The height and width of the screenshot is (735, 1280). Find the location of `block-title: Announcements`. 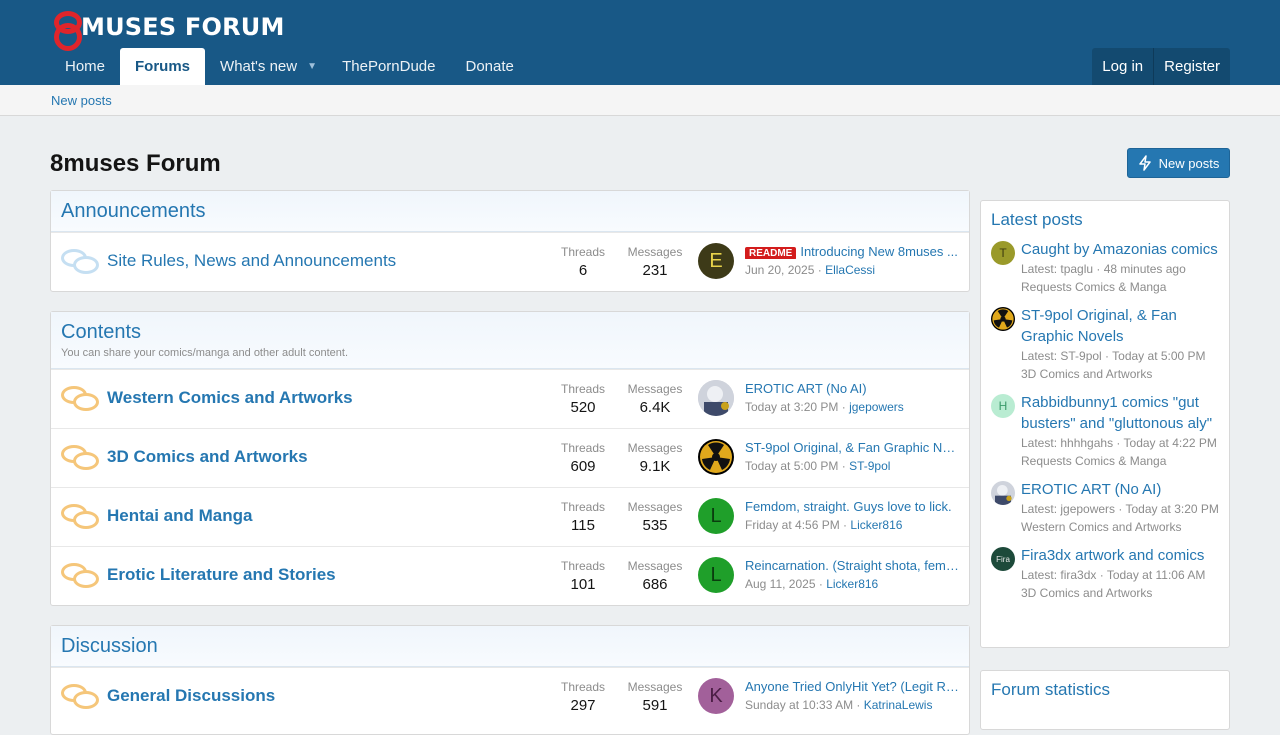

block-title: Announcements is located at coordinates (510, 211).